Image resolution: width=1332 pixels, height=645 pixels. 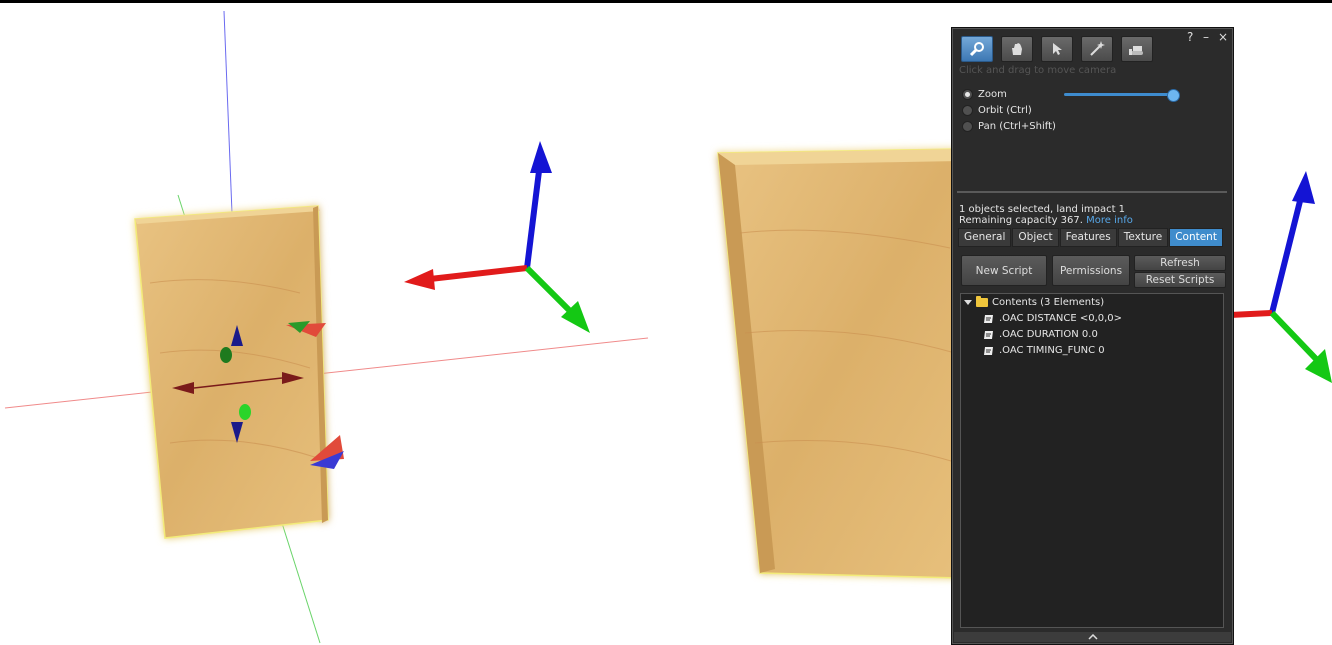 What do you see at coordinates (1092, 192) in the screenshot?
I see `panel-divider` at bounding box center [1092, 192].